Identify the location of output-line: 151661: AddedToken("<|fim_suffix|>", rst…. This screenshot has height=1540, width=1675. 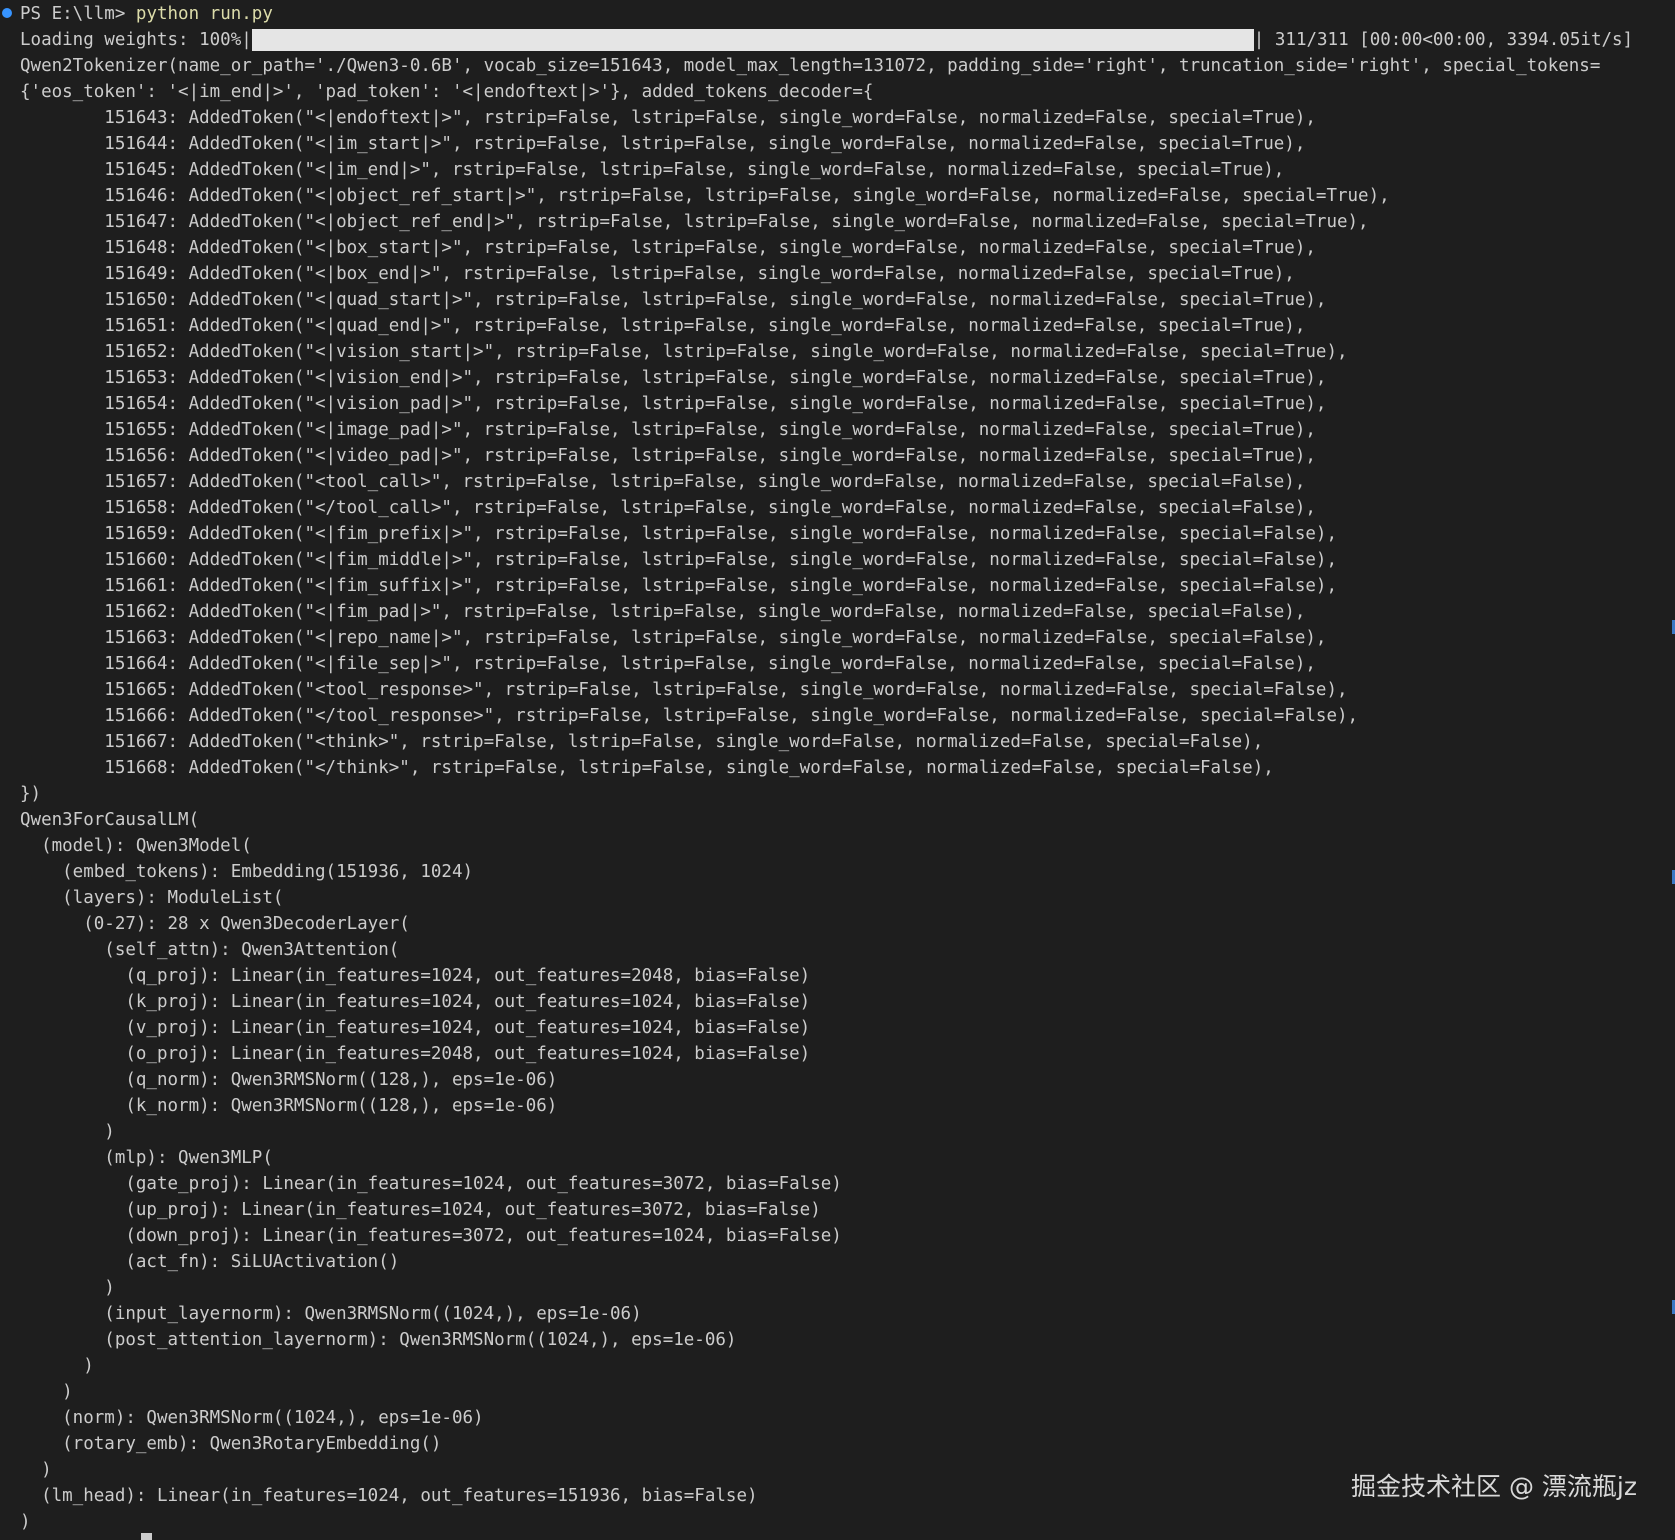
(678, 586).